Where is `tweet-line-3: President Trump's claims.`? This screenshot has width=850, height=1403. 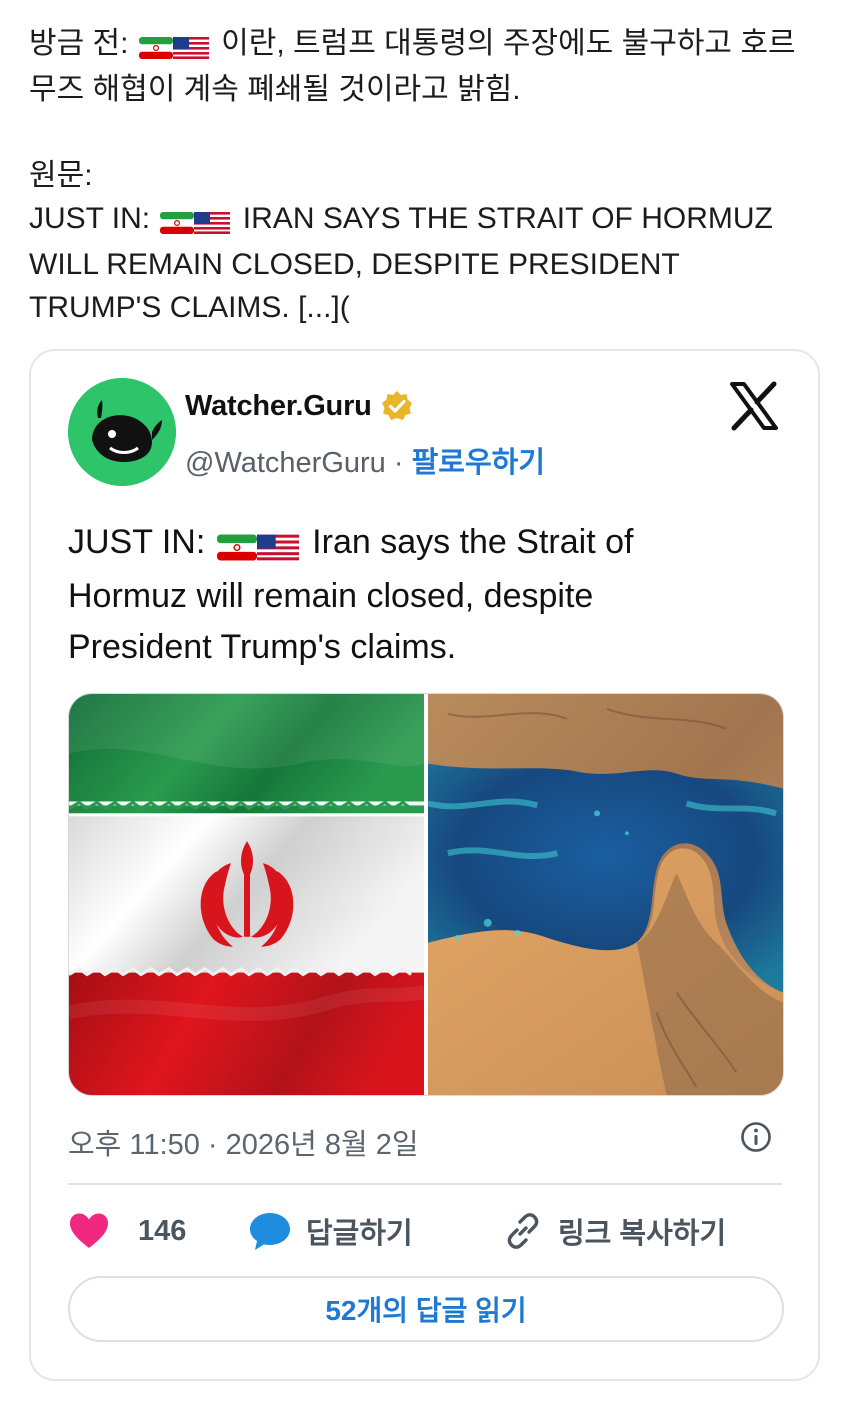 tweet-line-3: President Trump's claims. is located at coordinates (262, 647).